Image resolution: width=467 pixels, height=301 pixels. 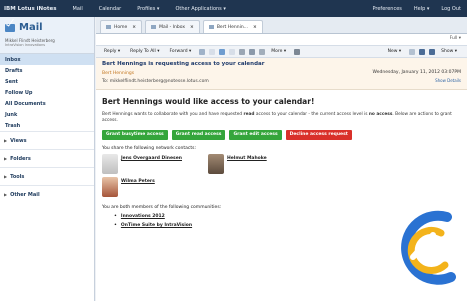 I want to click on contact-name: Helmut Mahoke, so click(x=247, y=158).